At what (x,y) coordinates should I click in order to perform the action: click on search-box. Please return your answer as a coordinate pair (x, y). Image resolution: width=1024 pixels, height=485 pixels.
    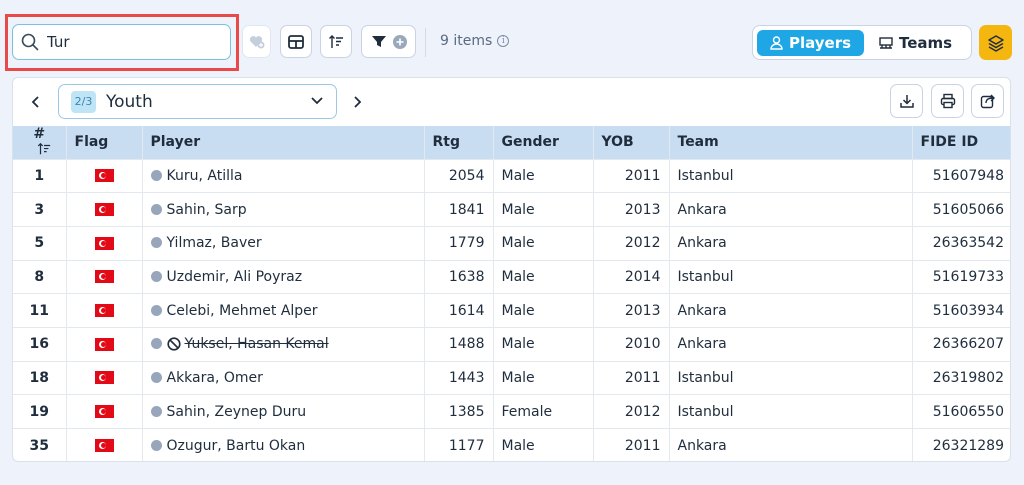
    Looking at the image, I should click on (121, 42).